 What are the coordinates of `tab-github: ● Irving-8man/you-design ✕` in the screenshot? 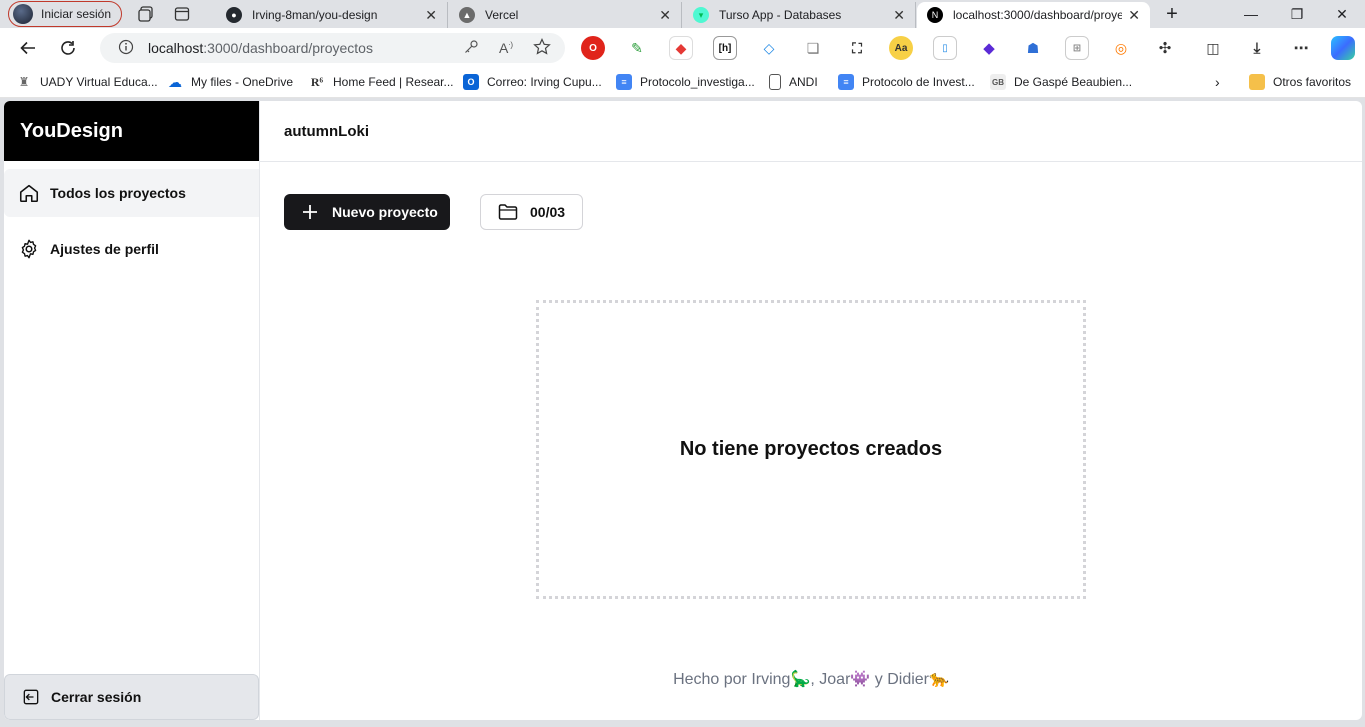 It's located at (332, 15).